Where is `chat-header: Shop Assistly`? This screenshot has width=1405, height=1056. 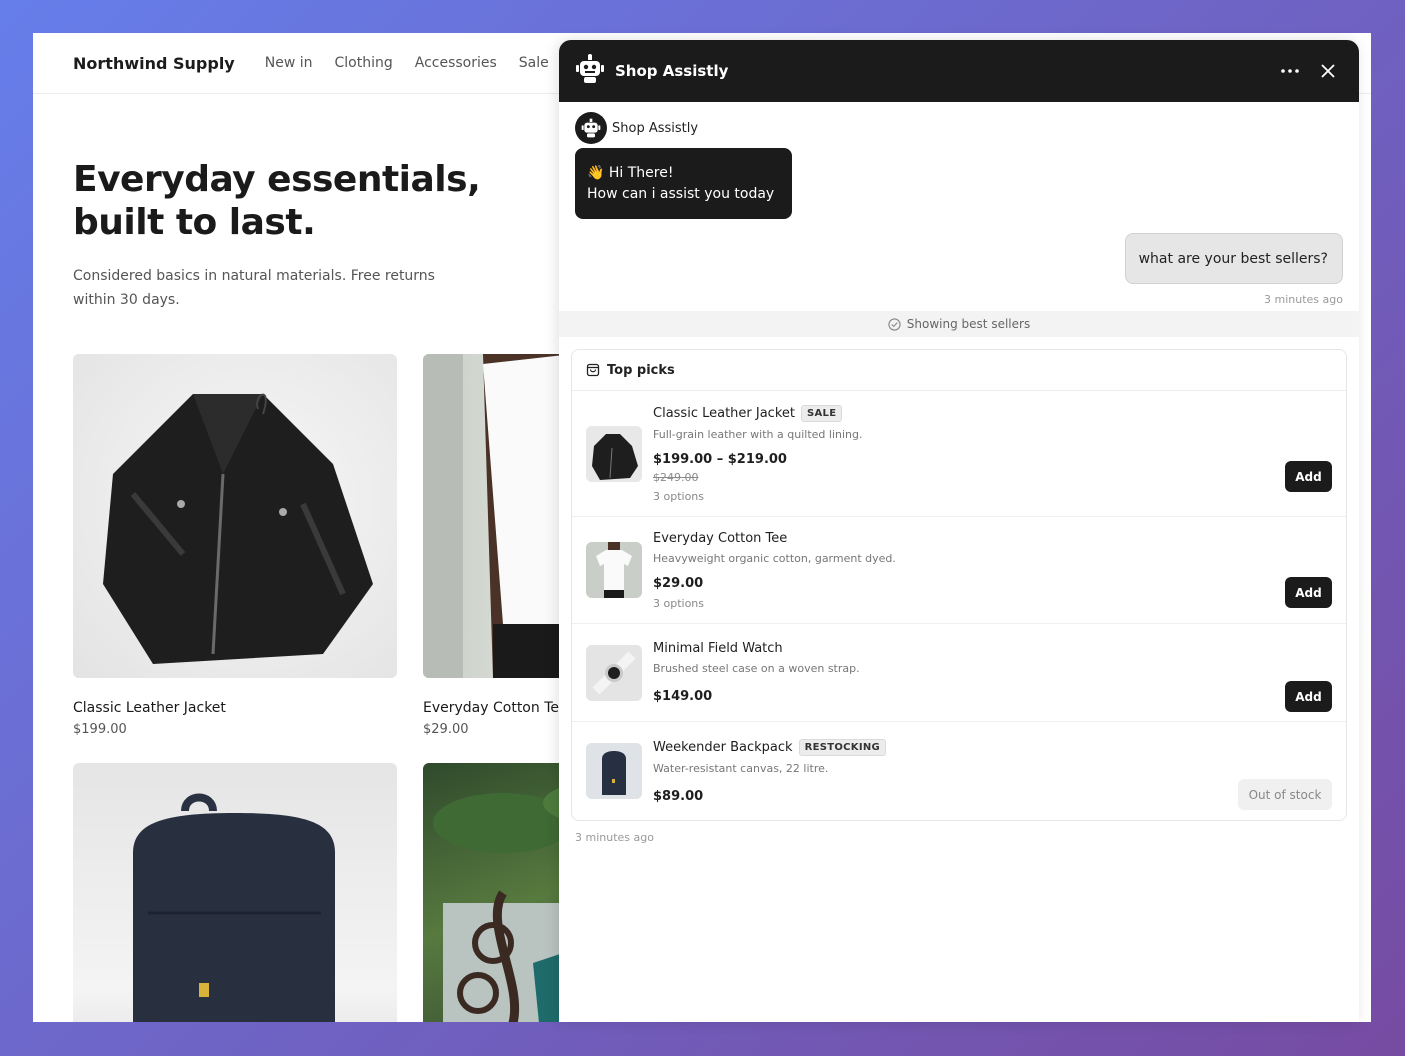 chat-header: Shop Assistly is located at coordinates (959, 71).